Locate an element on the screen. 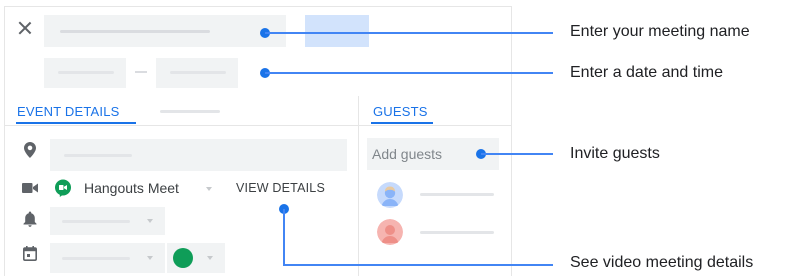  tab-placeholder is located at coordinates (190, 111).